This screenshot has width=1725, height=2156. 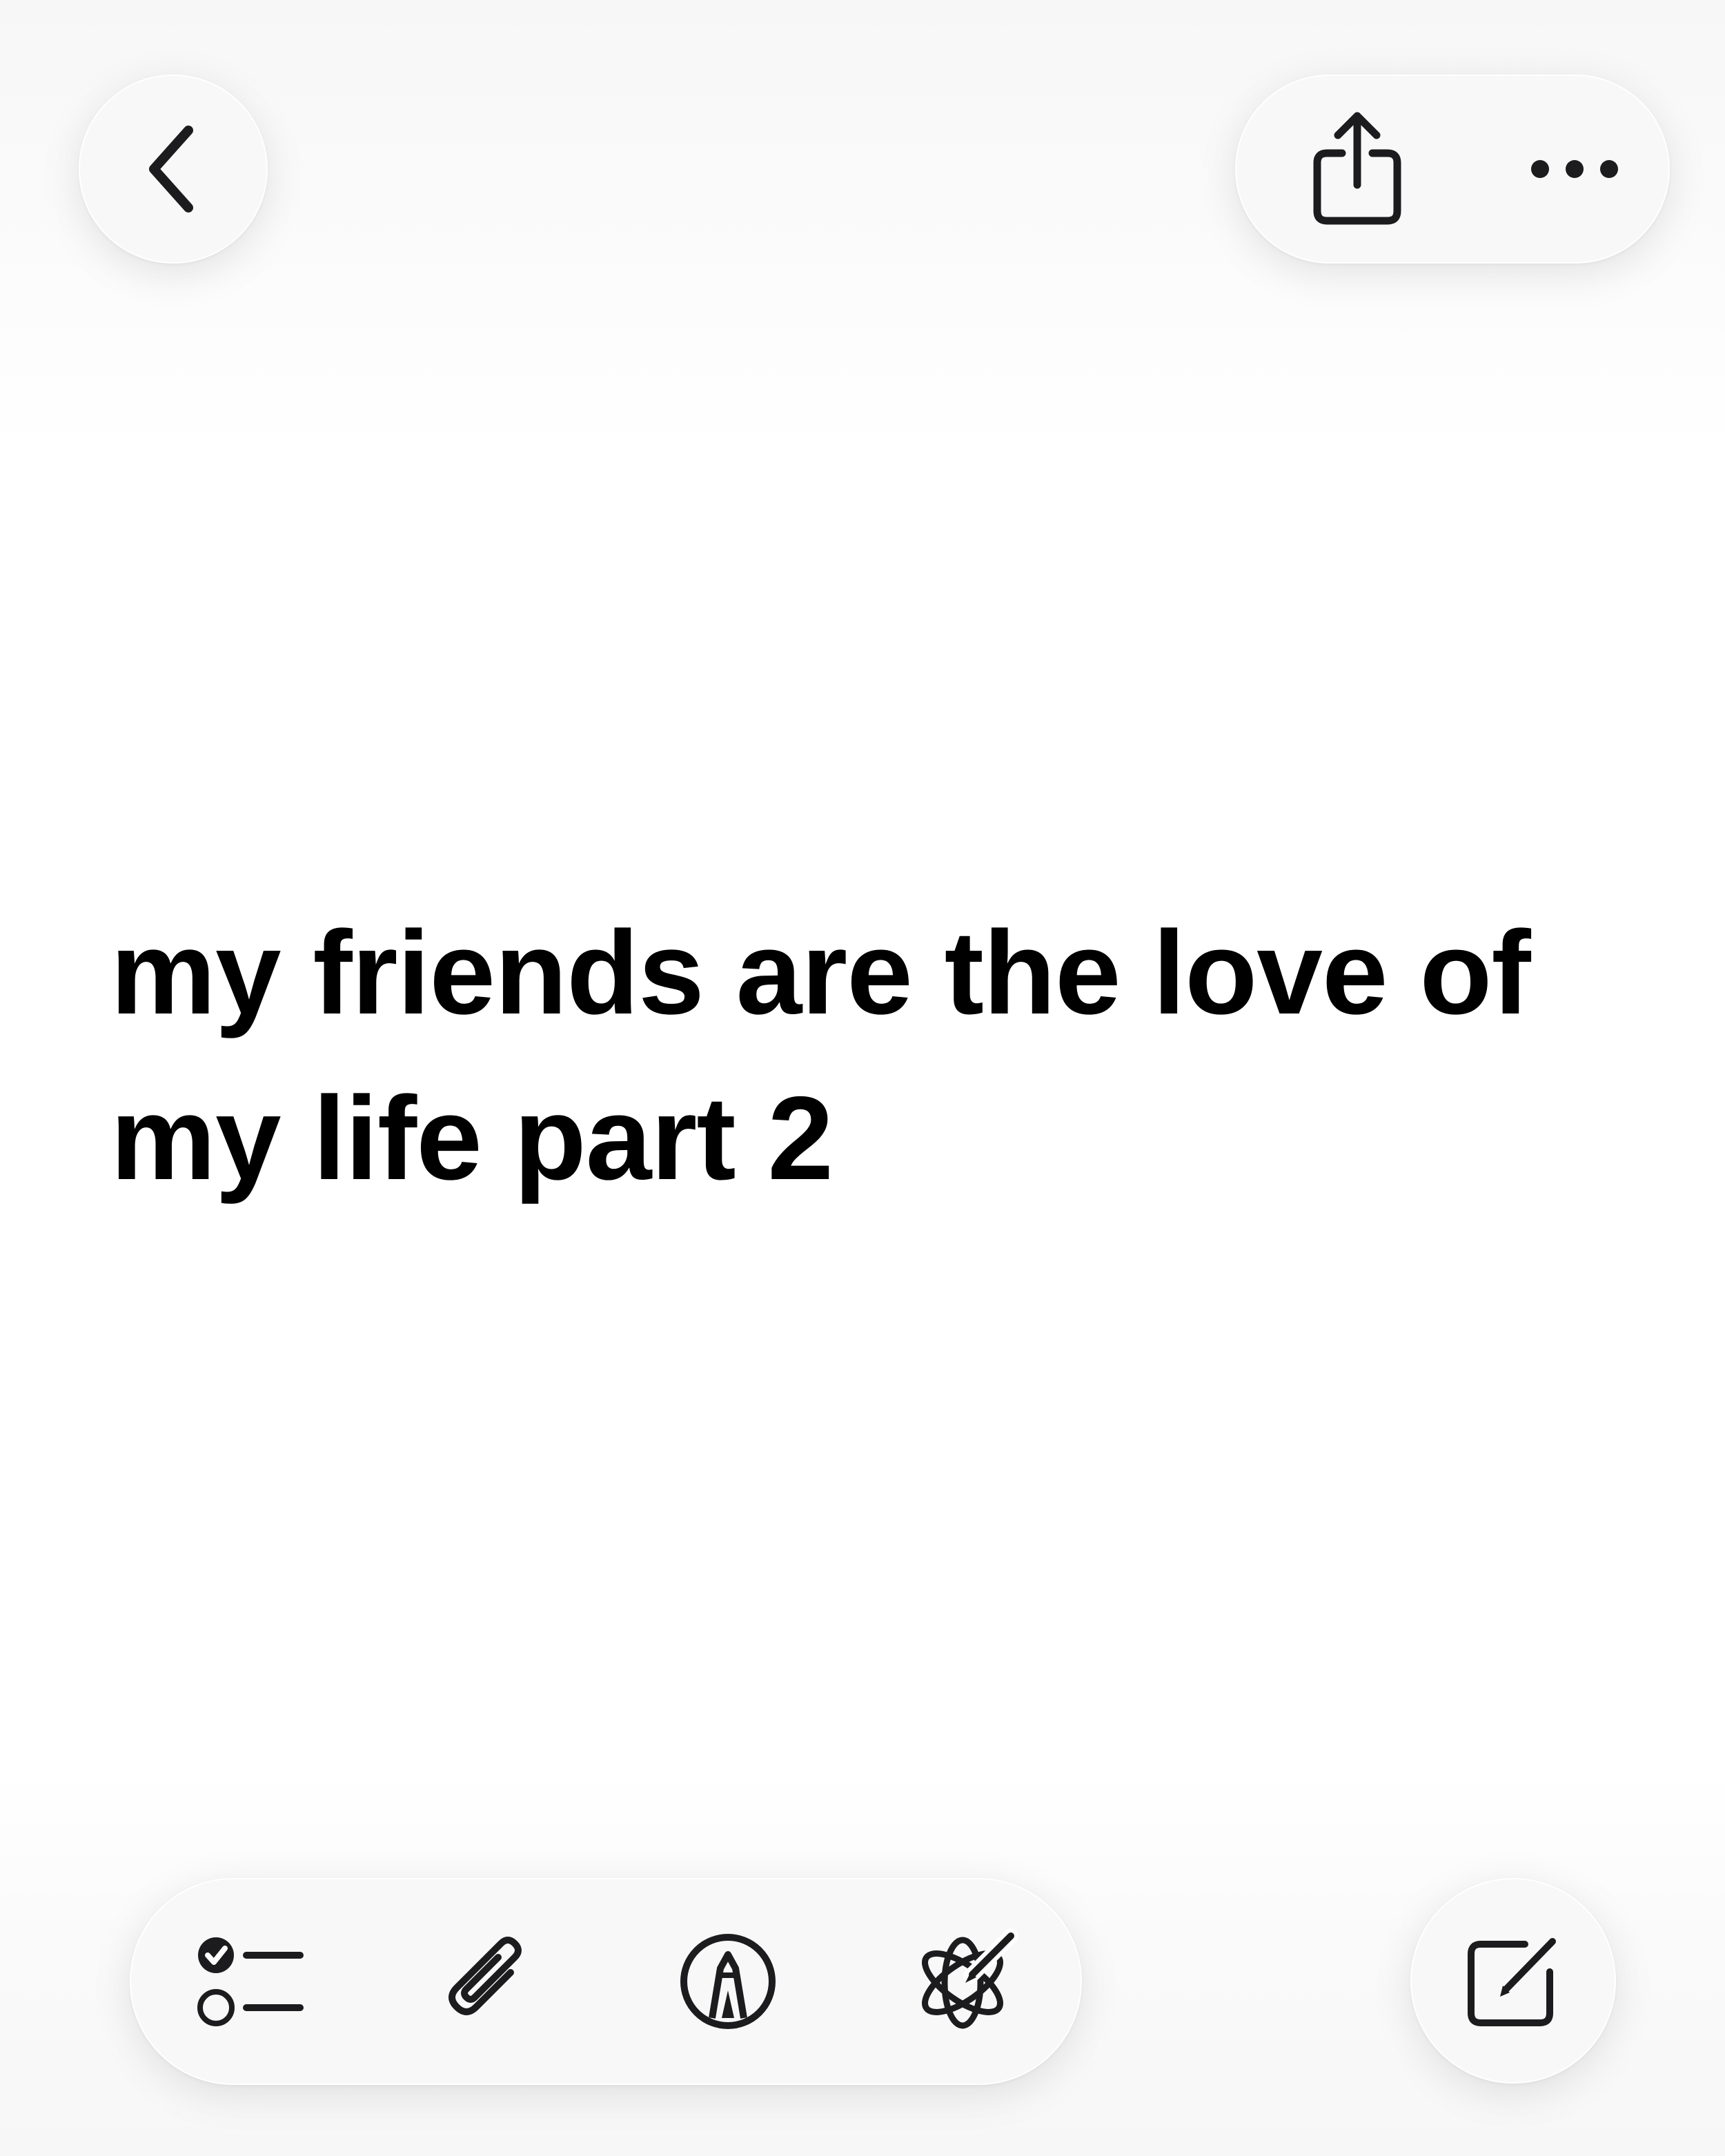 I want to click on back-button, so click(x=173, y=169).